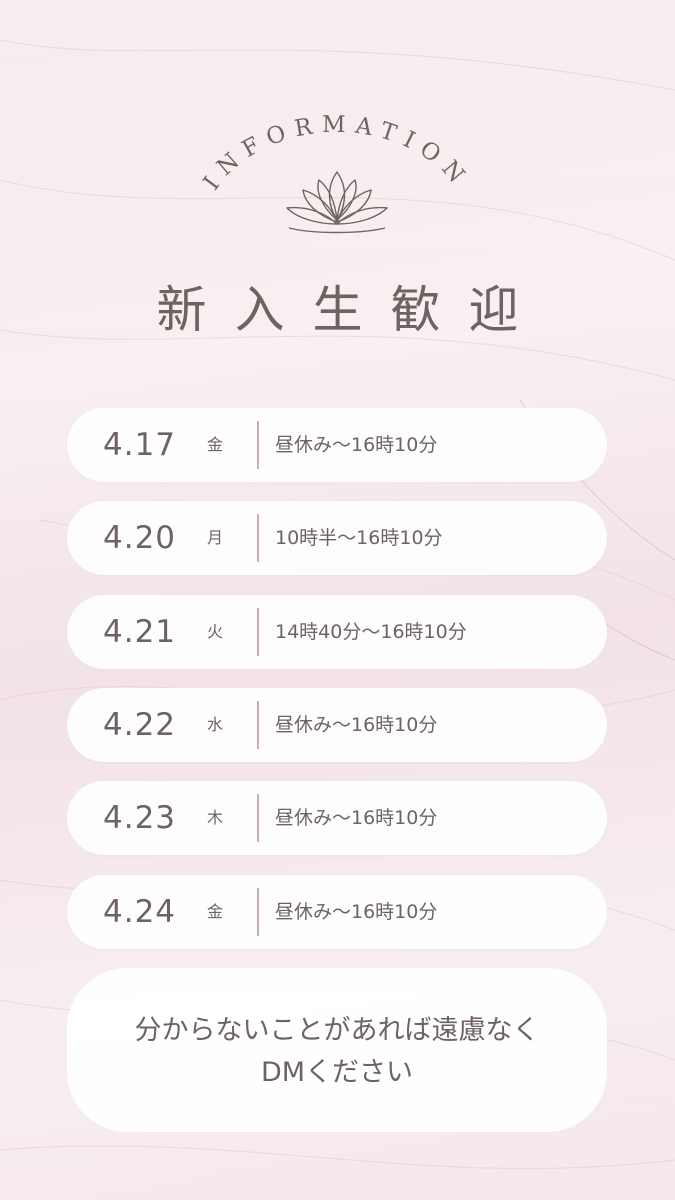 This screenshot has width=675, height=1200. What do you see at coordinates (140, 818) in the screenshot?
I see `schedule-date: 4.23` at bounding box center [140, 818].